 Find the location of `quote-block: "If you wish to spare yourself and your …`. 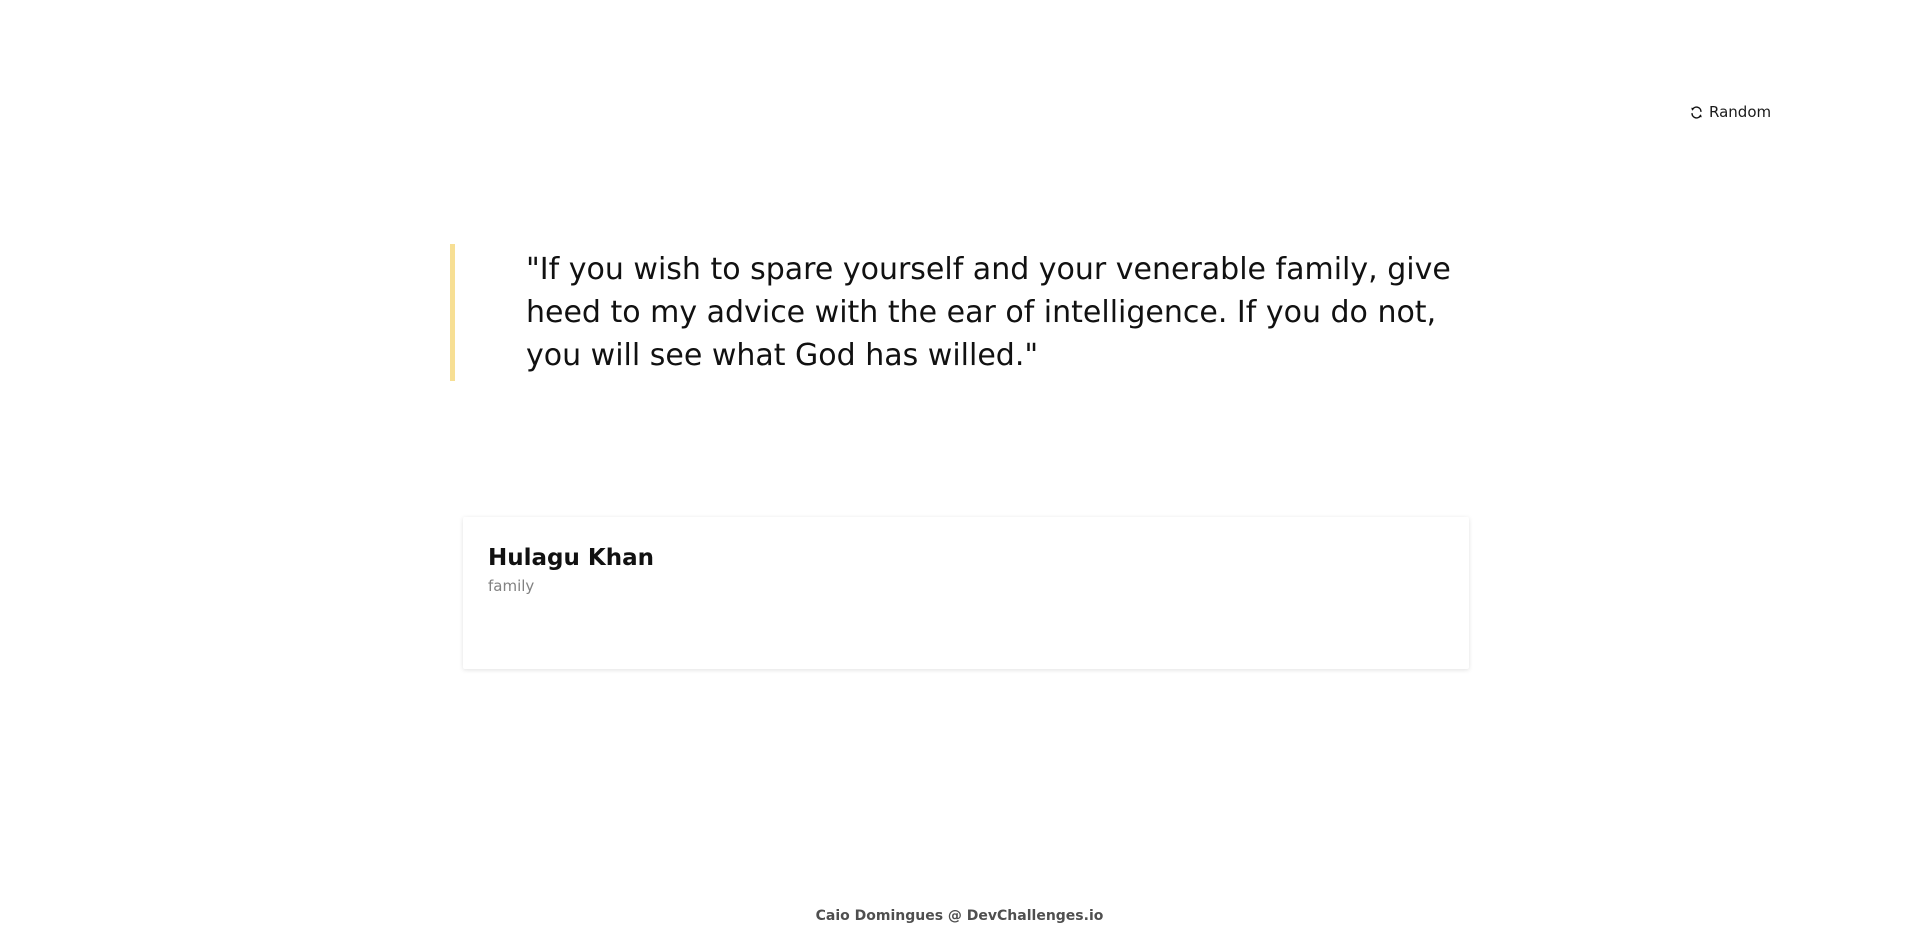

quote-block: "If you wish to spare yourself and your … is located at coordinates (965, 312).